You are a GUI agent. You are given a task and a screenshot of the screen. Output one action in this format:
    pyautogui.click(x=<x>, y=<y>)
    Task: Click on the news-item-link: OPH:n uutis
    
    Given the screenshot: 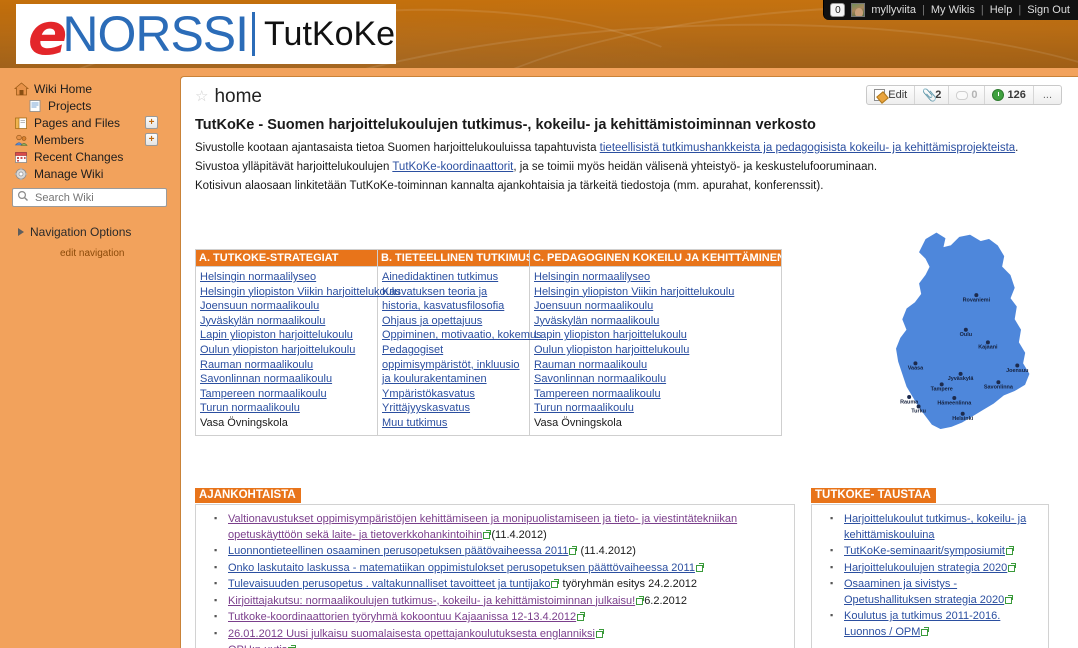 What is the action you would take?
    pyautogui.click(x=257, y=646)
    